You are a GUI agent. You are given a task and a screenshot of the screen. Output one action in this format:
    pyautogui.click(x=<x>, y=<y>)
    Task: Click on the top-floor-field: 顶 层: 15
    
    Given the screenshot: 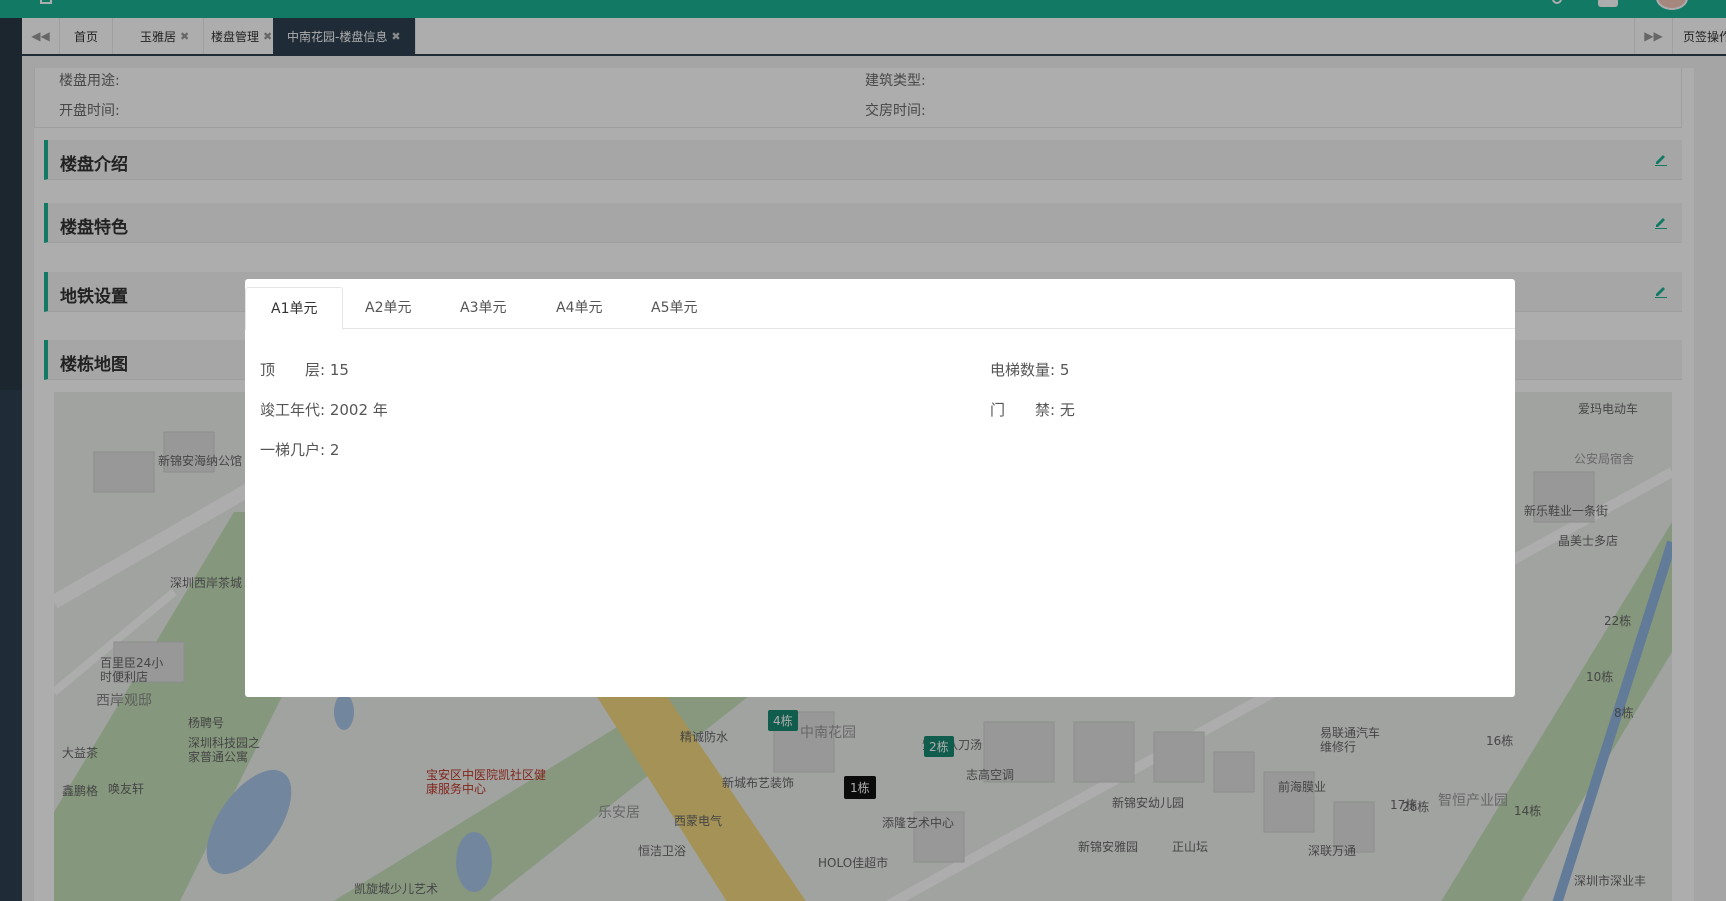 What is the action you would take?
    pyautogui.click(x=304, y=369)
    